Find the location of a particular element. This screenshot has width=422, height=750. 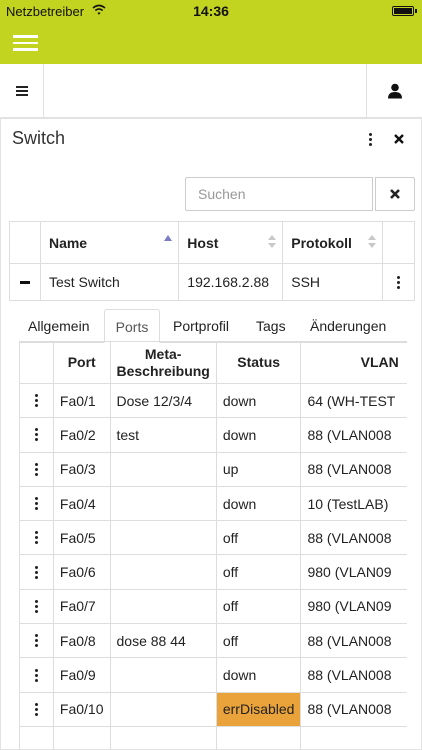

table-row: Fa0/8 dose 88 44 off 88 (VLAN008 is located at coordinates (213, 641).